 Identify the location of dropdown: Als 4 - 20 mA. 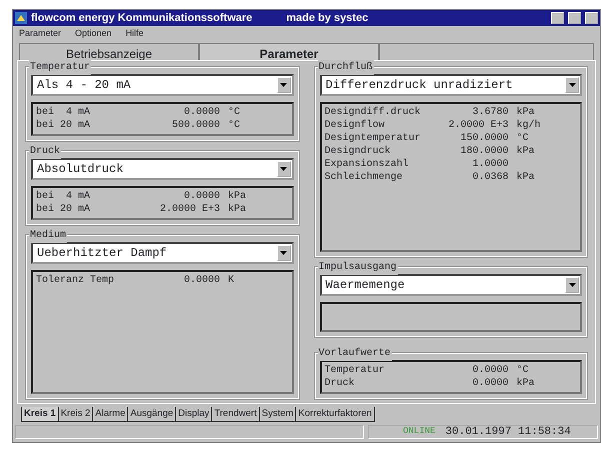
(162, 85).